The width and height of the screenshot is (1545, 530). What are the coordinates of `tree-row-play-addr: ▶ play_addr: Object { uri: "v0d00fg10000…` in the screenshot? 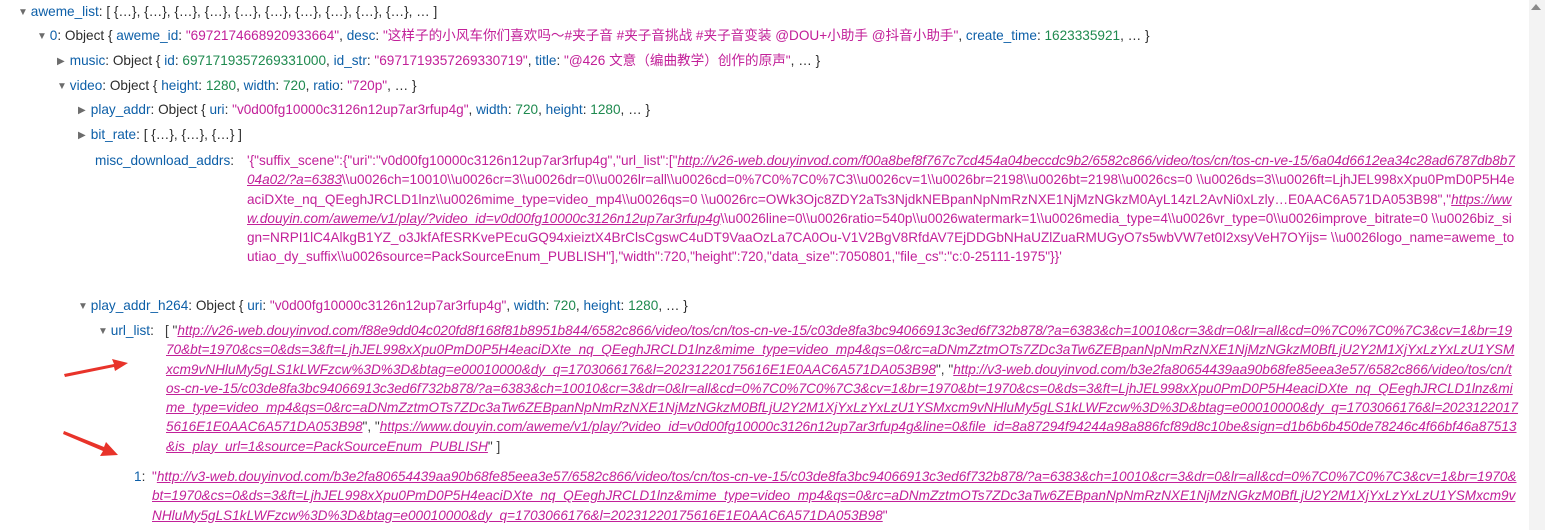 It's located at (364, 110).